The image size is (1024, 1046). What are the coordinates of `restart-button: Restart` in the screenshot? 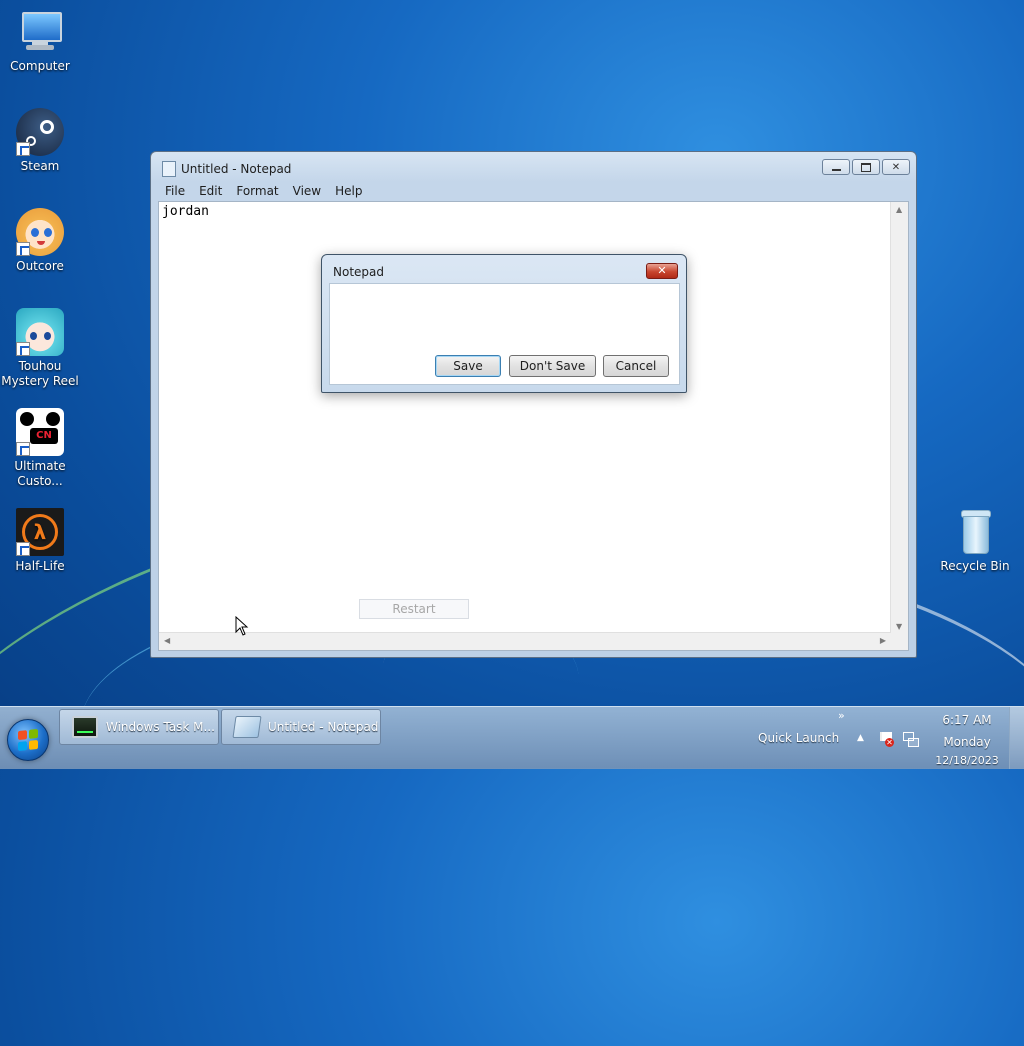 It's located at (414, 609).